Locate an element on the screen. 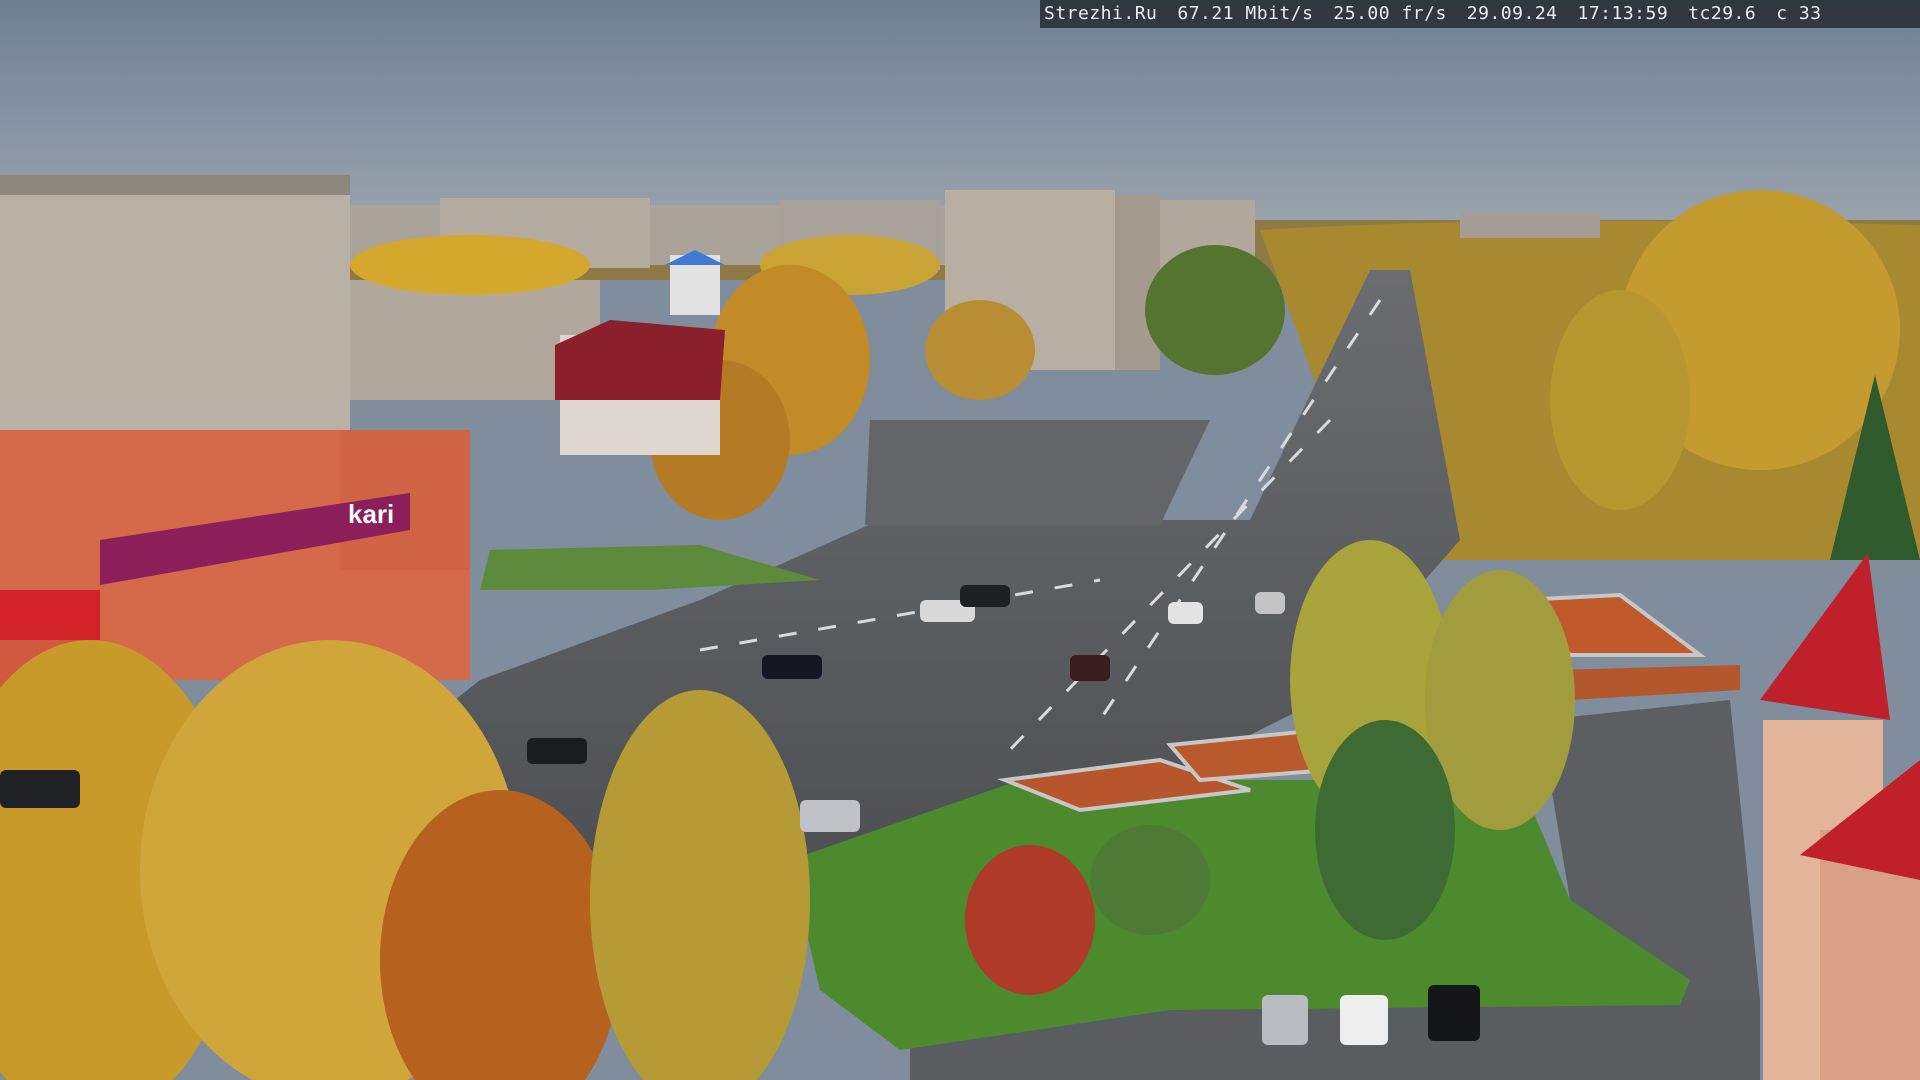  overlay-counter: c 33 is located at coordinates (1799, 13).